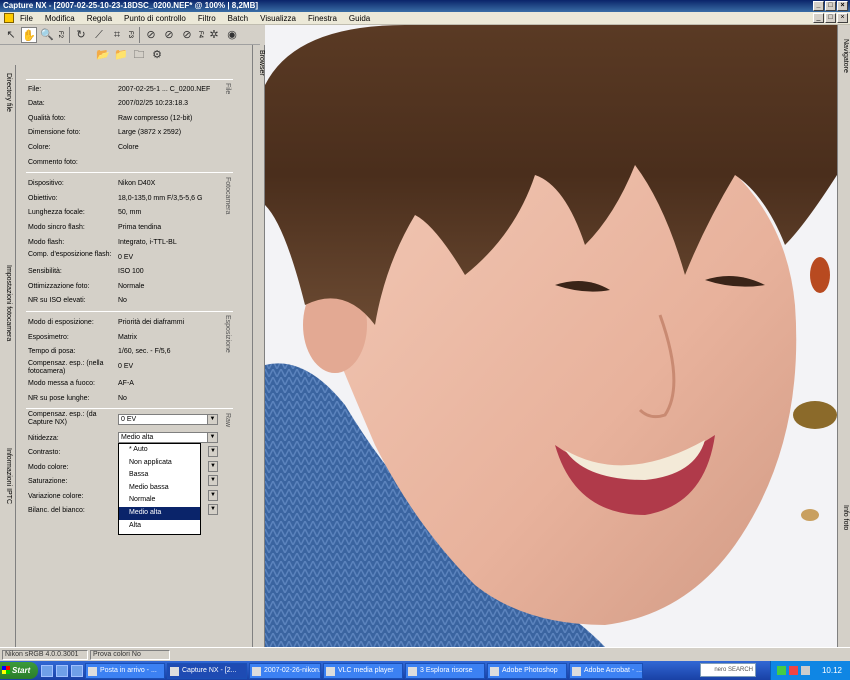 This screenshot has height=680, width=850. What do you see at coordinates (207, 18) in the screenshot?
I see `menu-filtro: Filtro` at bounding box center [207, 18].